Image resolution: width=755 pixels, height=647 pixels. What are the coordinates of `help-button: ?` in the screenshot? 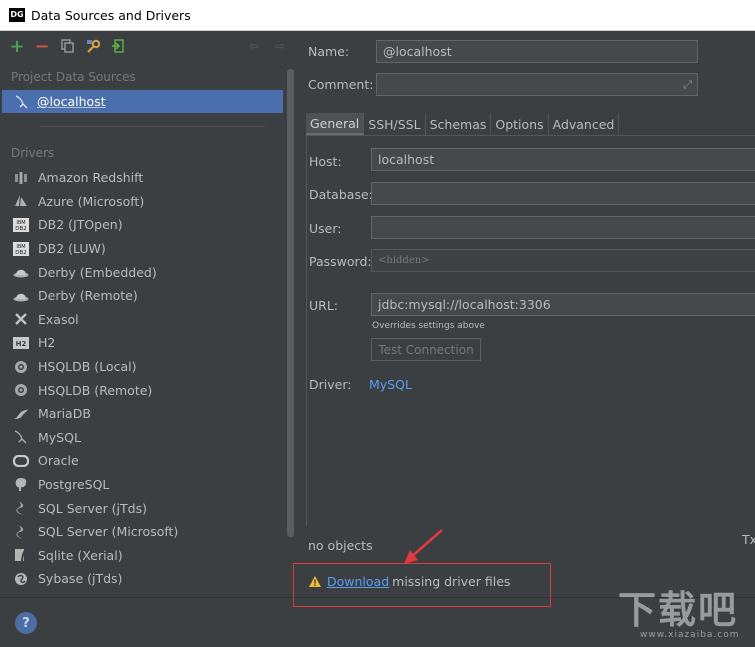 It's located at (26, 623).